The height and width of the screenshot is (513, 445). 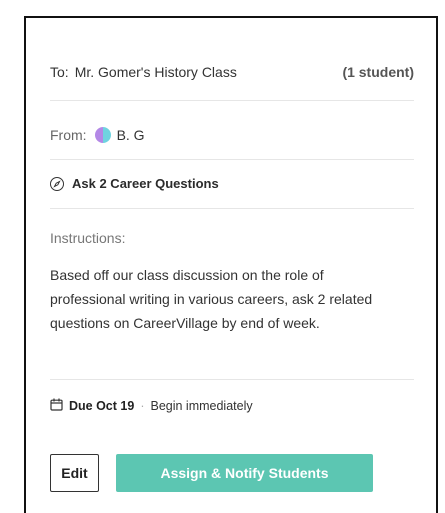 What do you see at coordinates (56, 406) in the screenshot?
I see `calendar-icon` at bounding box center [56, 406].